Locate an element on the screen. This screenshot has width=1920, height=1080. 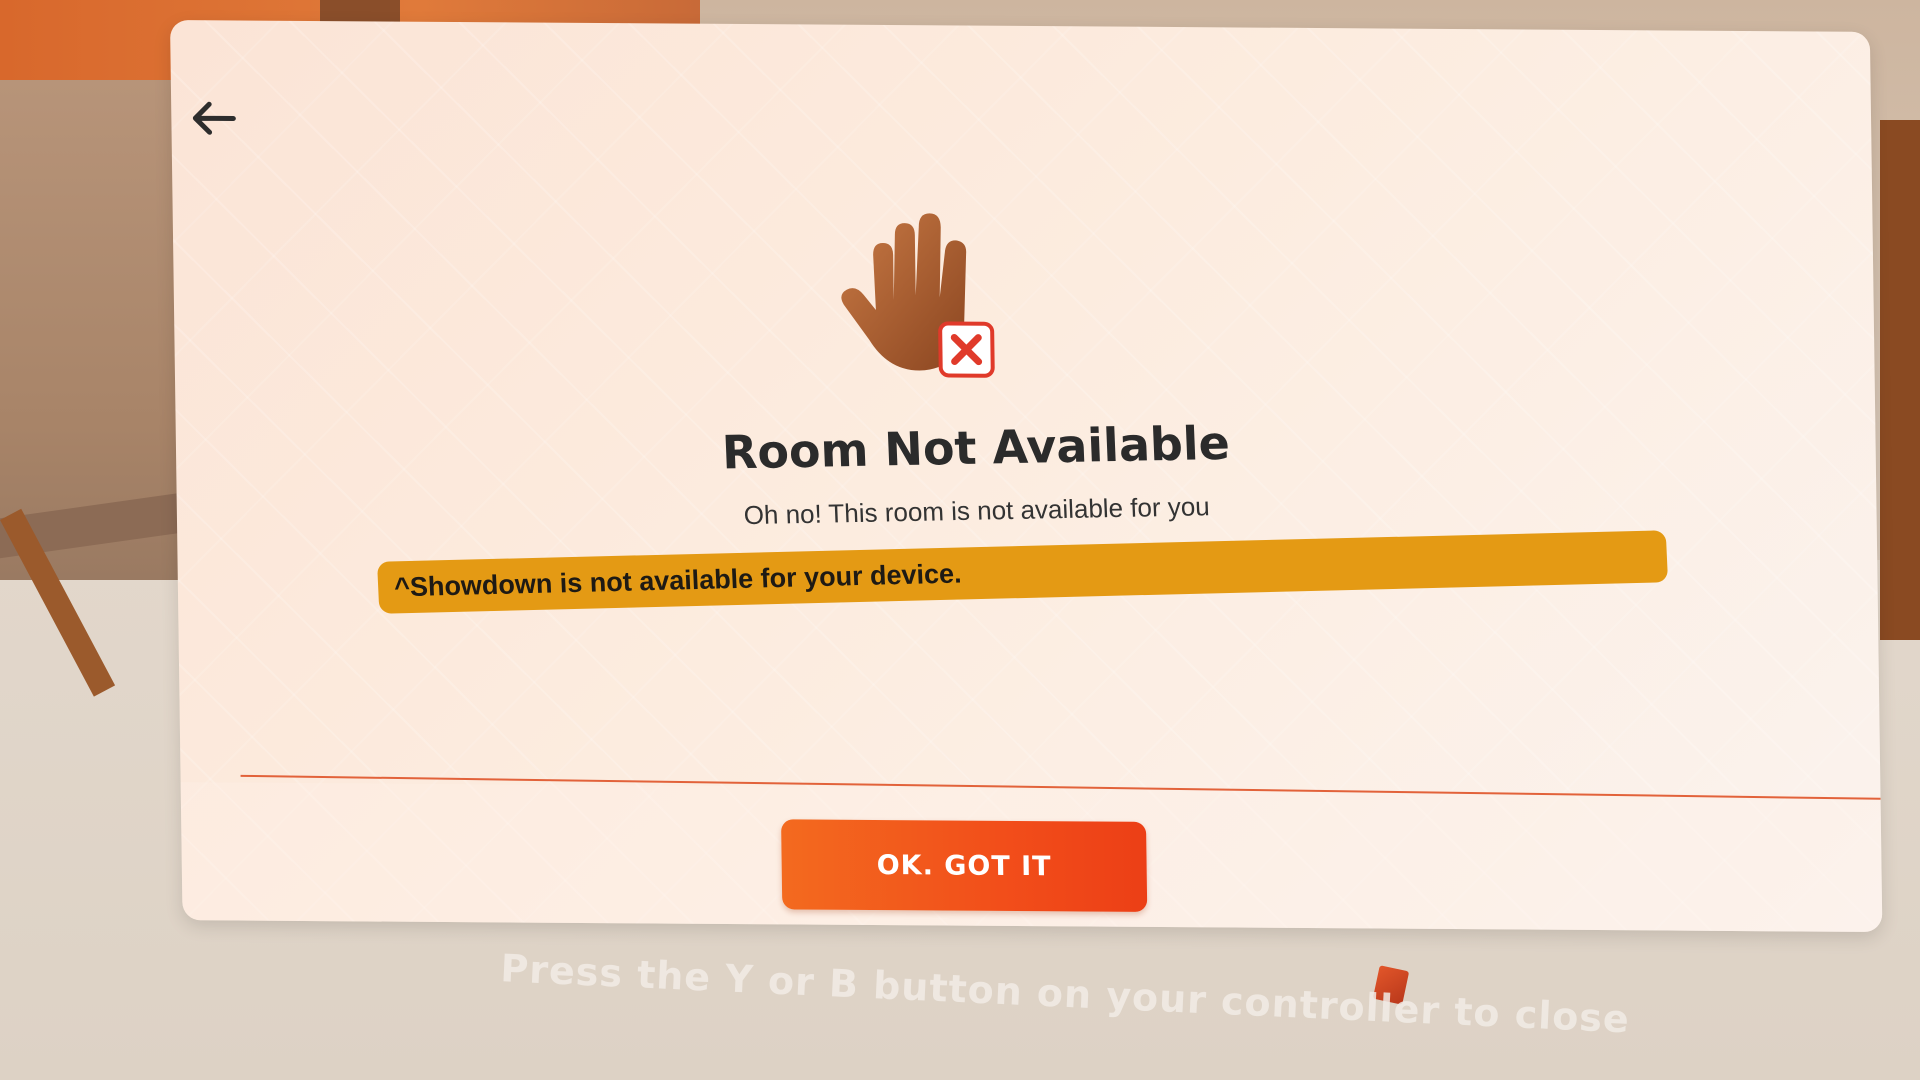
hand-stop-icon is located at coordinates (918, 295).